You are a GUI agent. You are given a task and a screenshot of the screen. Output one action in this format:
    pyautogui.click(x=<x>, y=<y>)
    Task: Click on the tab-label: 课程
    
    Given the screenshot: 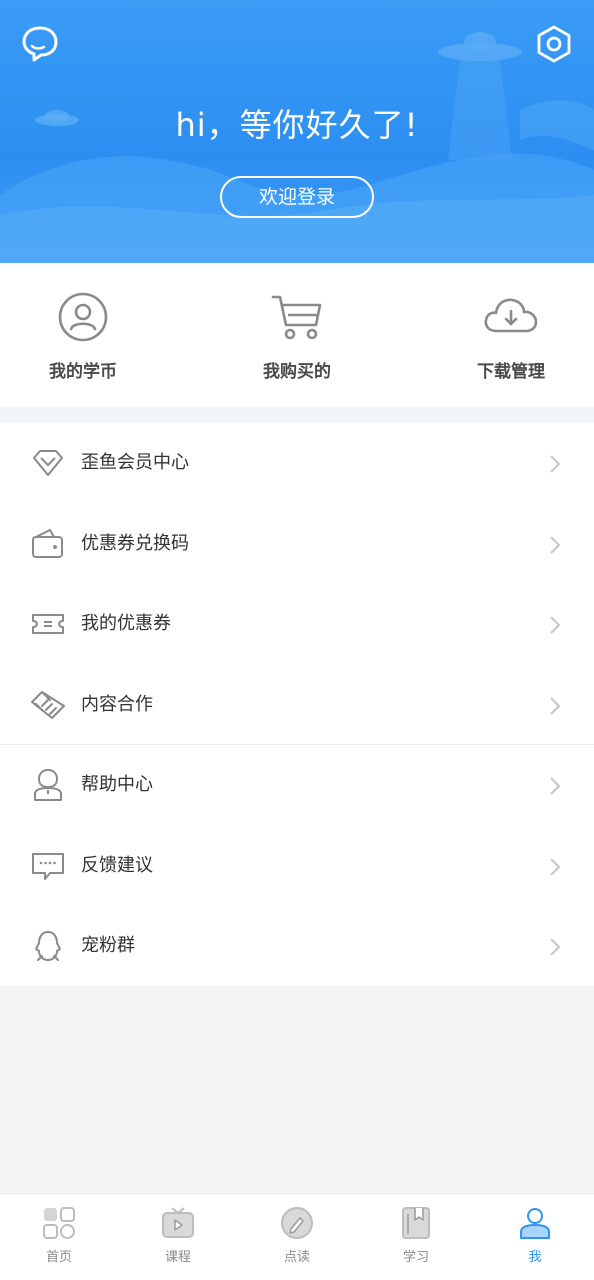 What is the action you would take?
    pyautogui.click(x=177, y=1257)
    